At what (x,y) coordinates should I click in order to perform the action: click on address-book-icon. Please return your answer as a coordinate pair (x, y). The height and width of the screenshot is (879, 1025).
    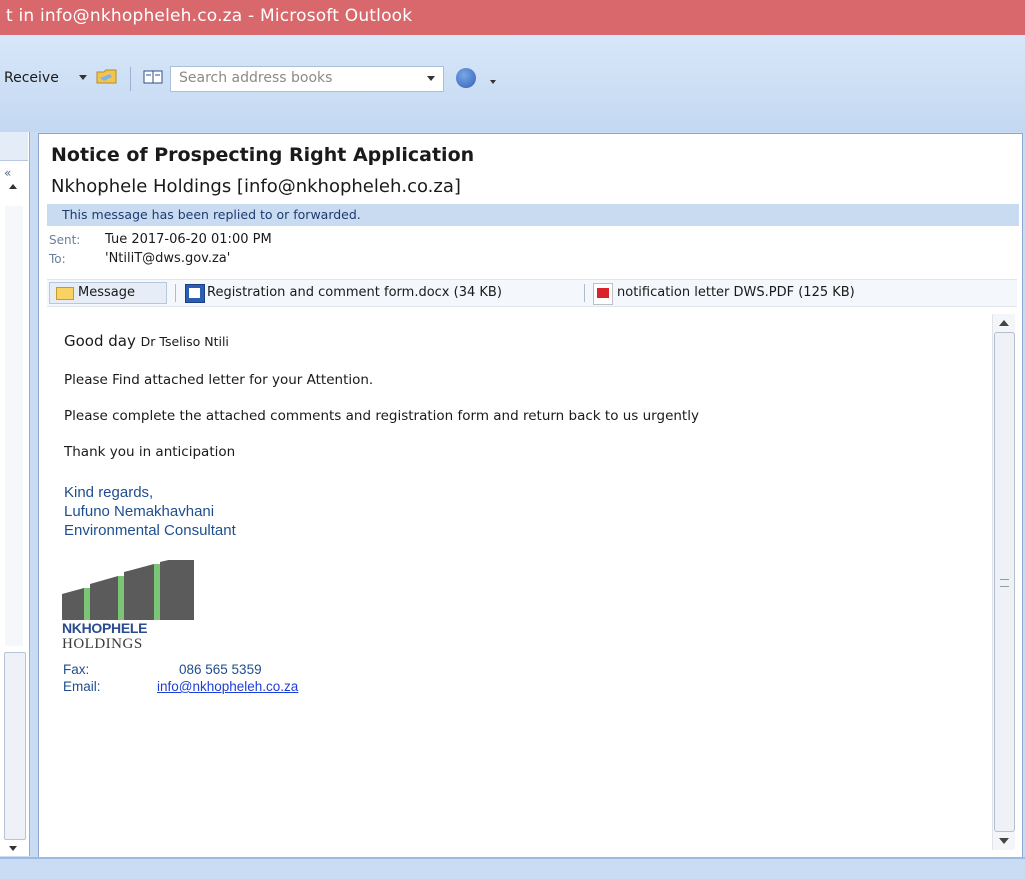
    Looking at the image, I should click on (153, 77).